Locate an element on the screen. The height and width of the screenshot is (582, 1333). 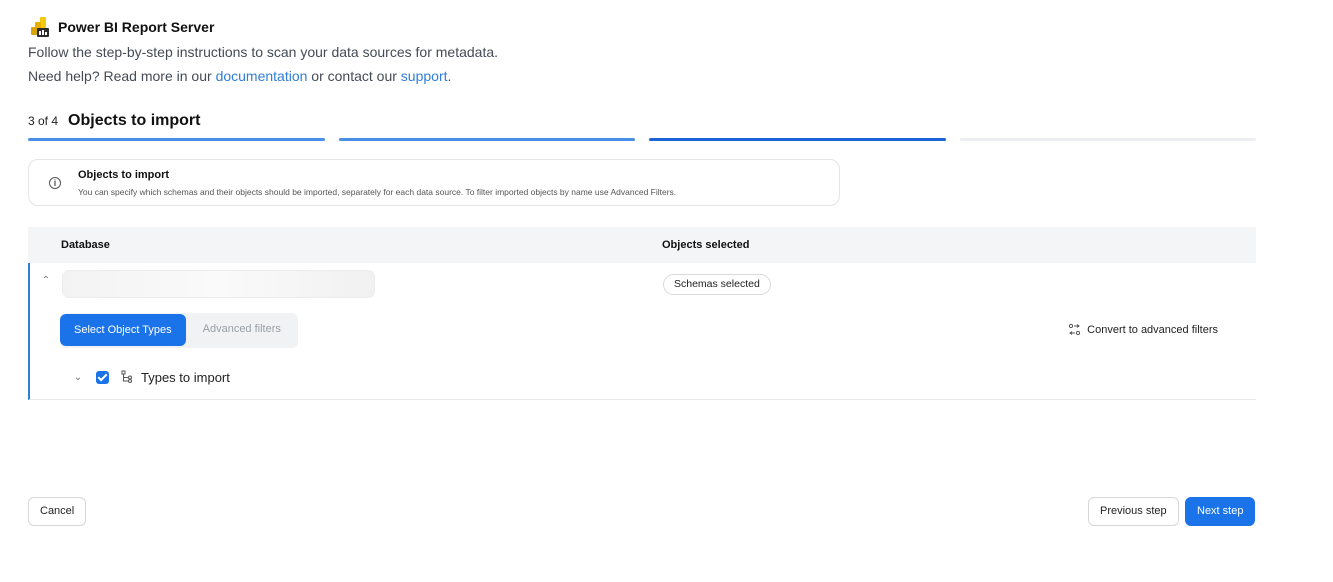
column-header-objects-selected: Objects selected is located at coordinates (706, 245).